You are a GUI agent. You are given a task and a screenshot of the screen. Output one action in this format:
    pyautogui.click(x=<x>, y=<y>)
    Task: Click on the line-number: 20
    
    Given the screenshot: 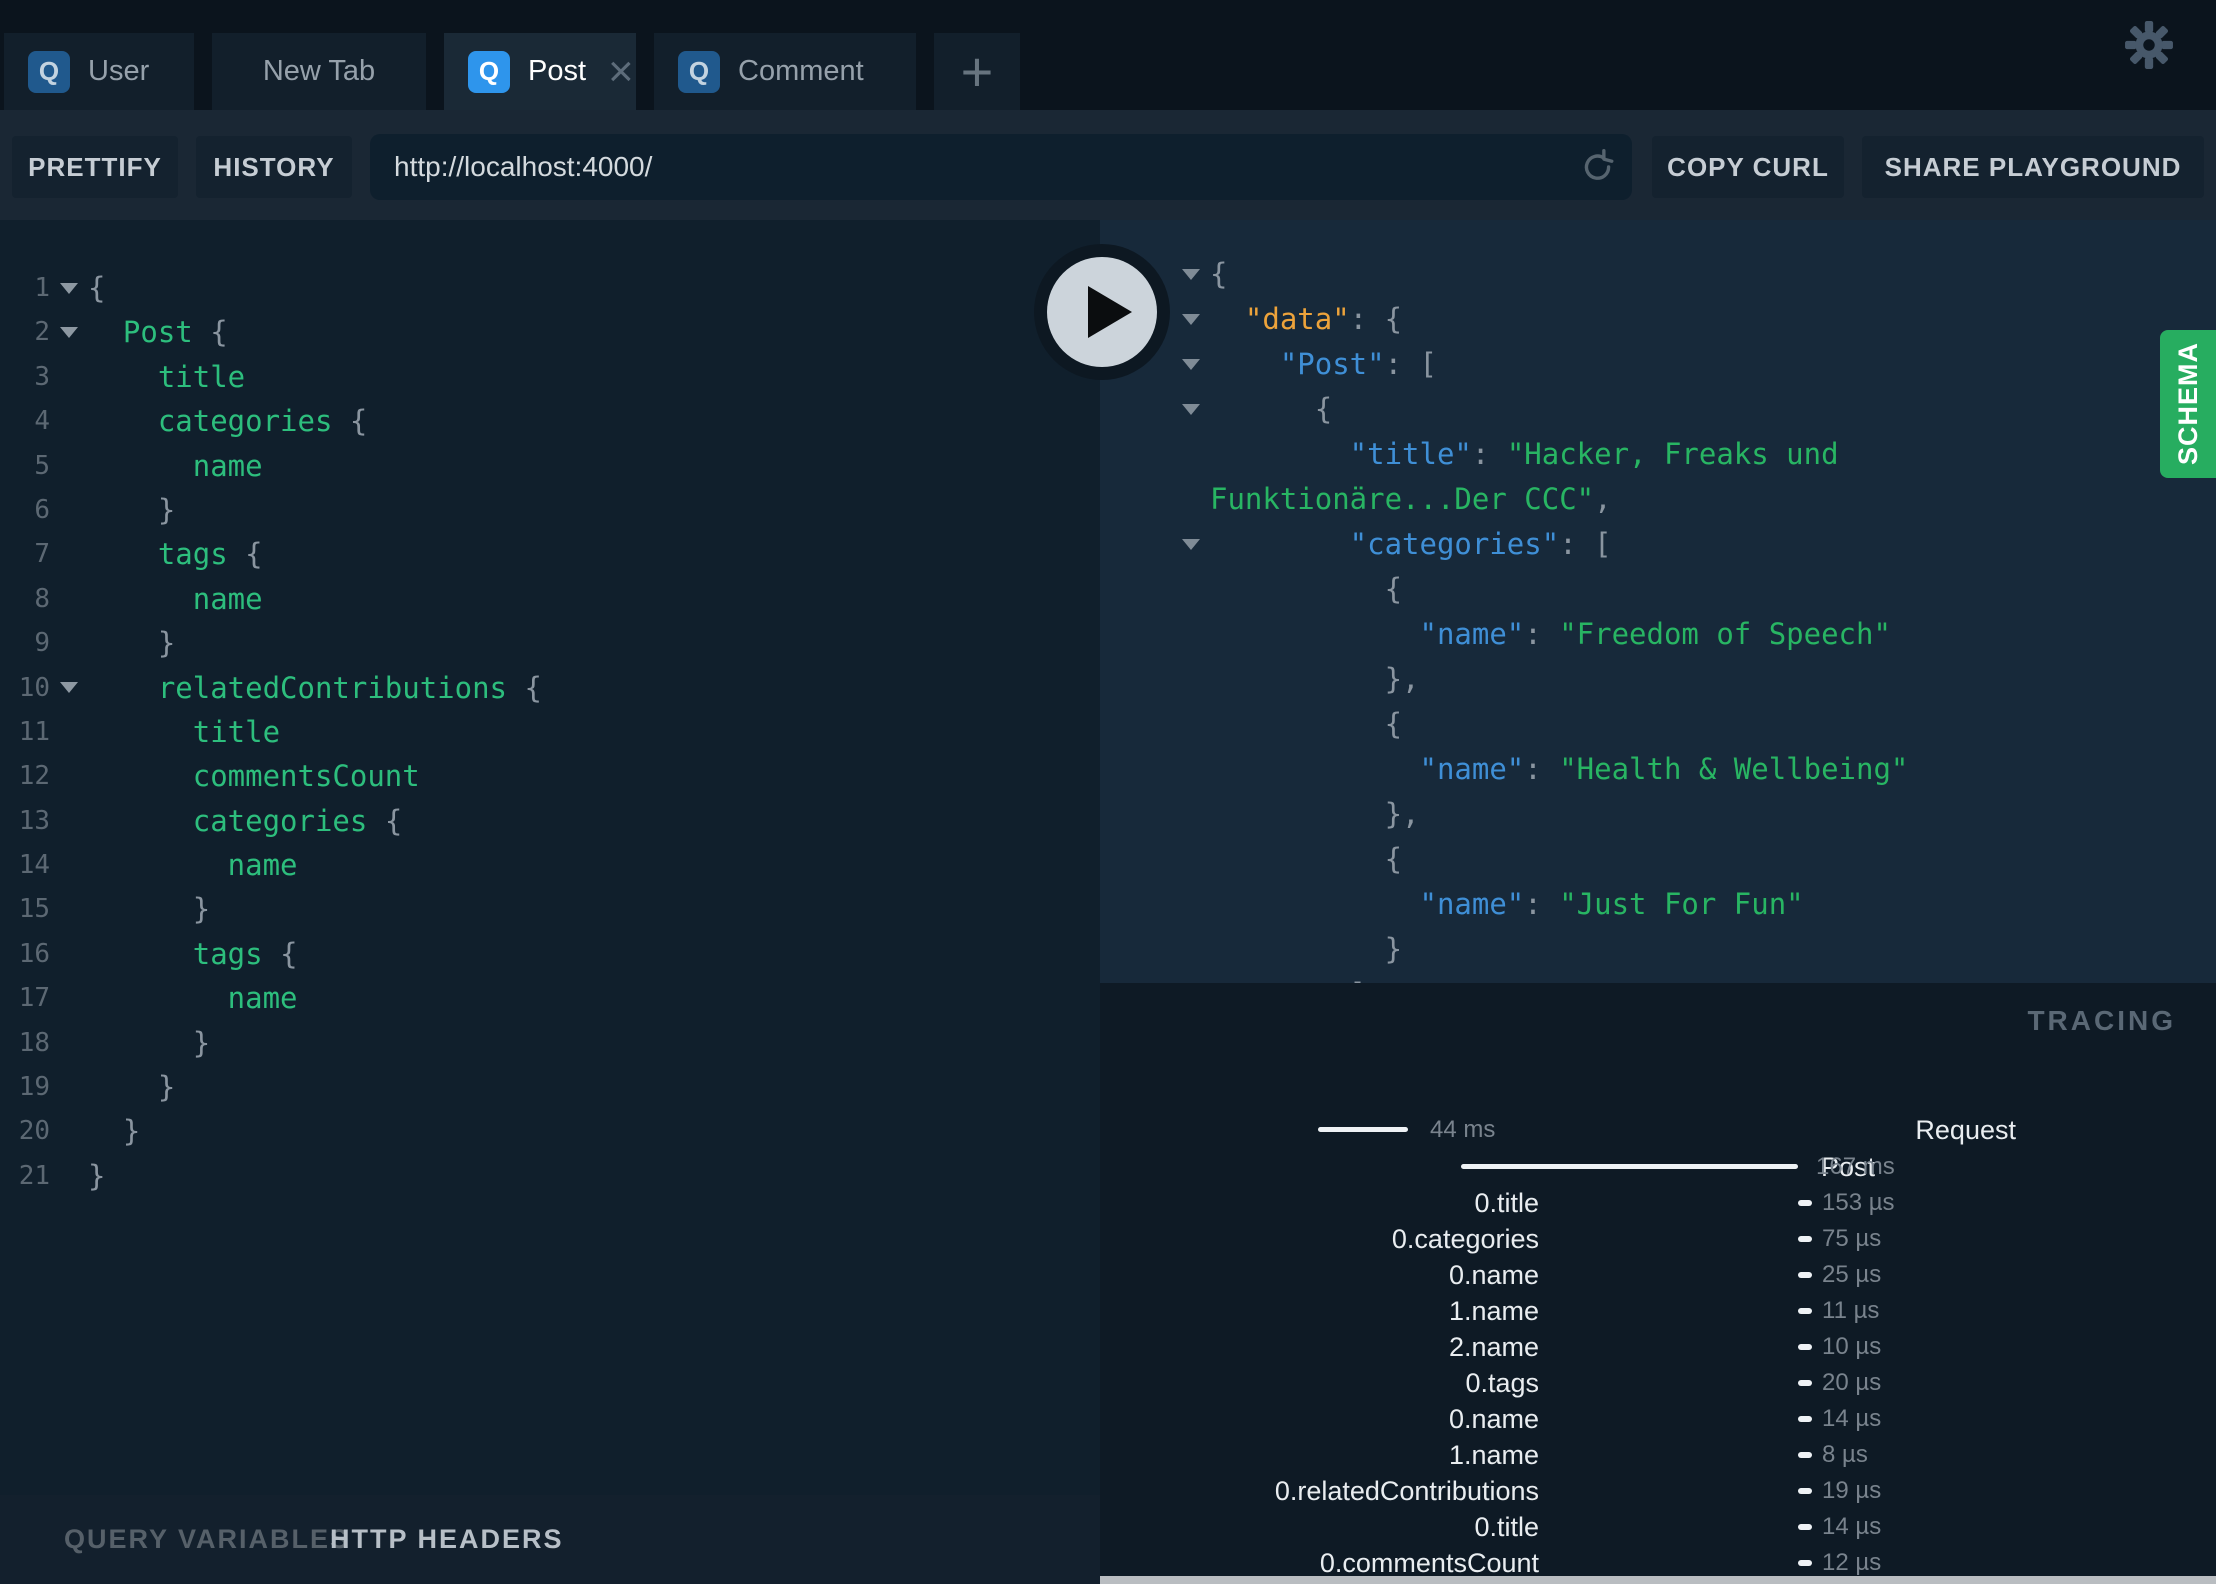 What is the action you would take?
    pyautogui.click(x=34, y=1131)
    